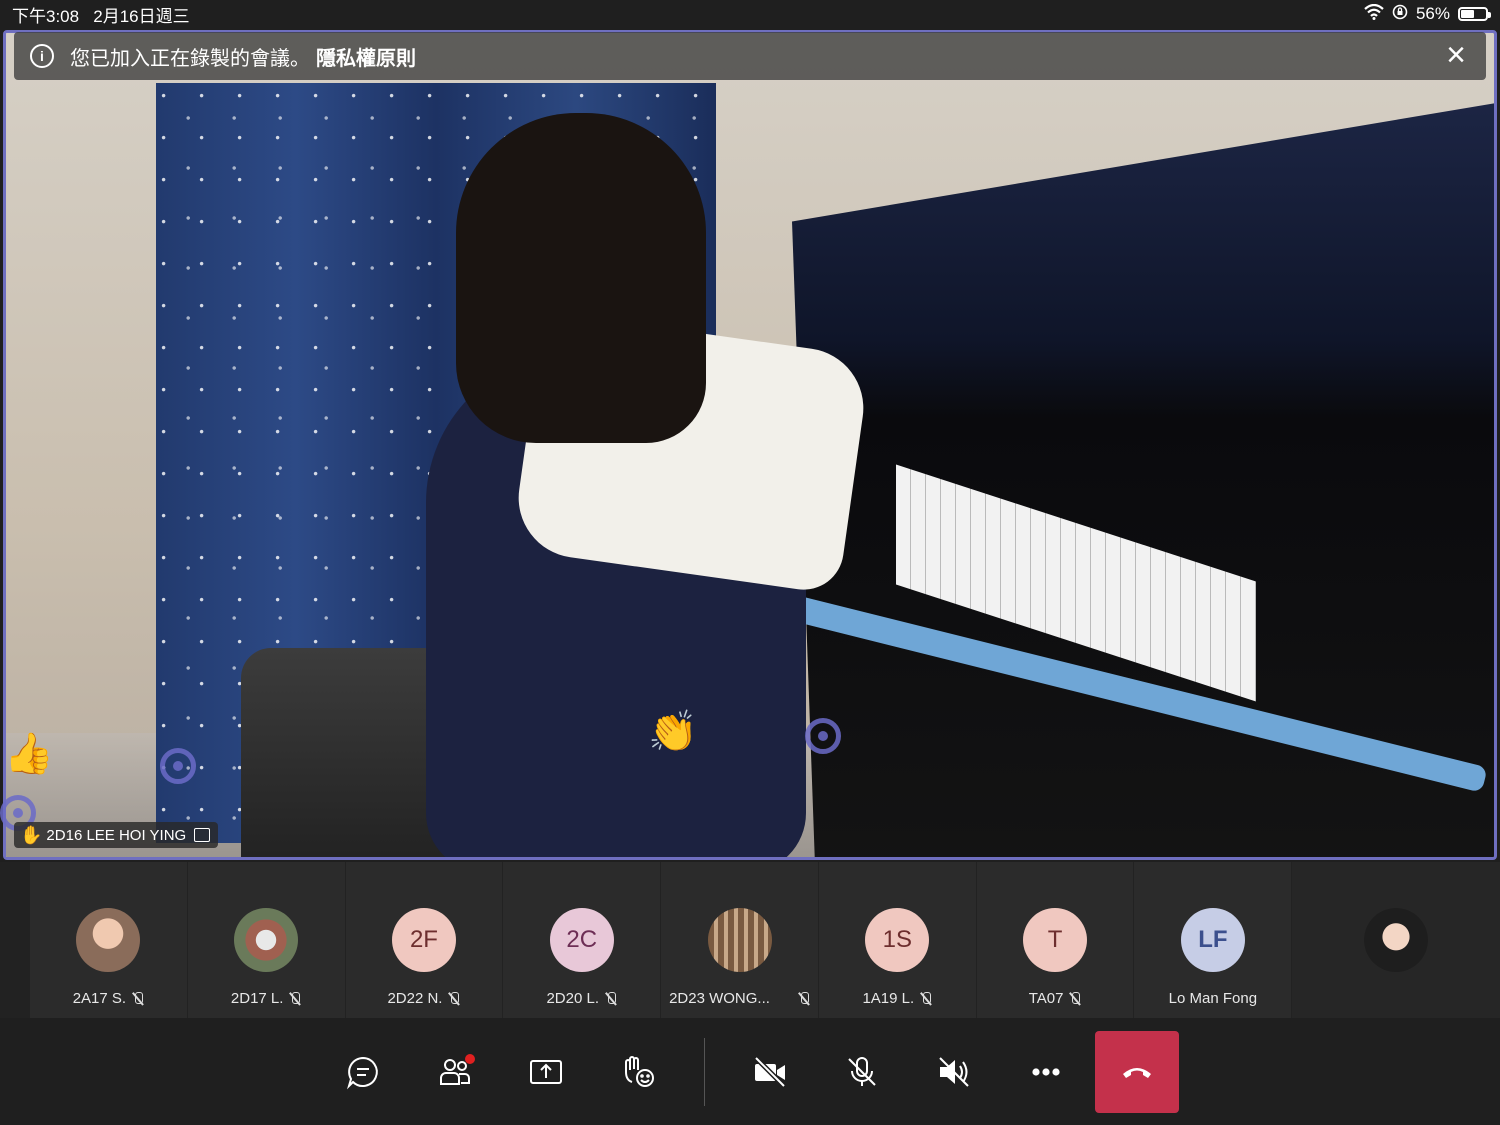 The height and width of the screenshot is (1125, 1500). I want to click on participant-avatar: T, so click(1055, 940).